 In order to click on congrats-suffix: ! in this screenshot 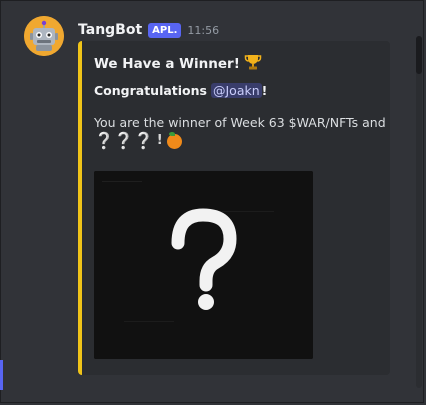, I will do `click(264, 90)`.